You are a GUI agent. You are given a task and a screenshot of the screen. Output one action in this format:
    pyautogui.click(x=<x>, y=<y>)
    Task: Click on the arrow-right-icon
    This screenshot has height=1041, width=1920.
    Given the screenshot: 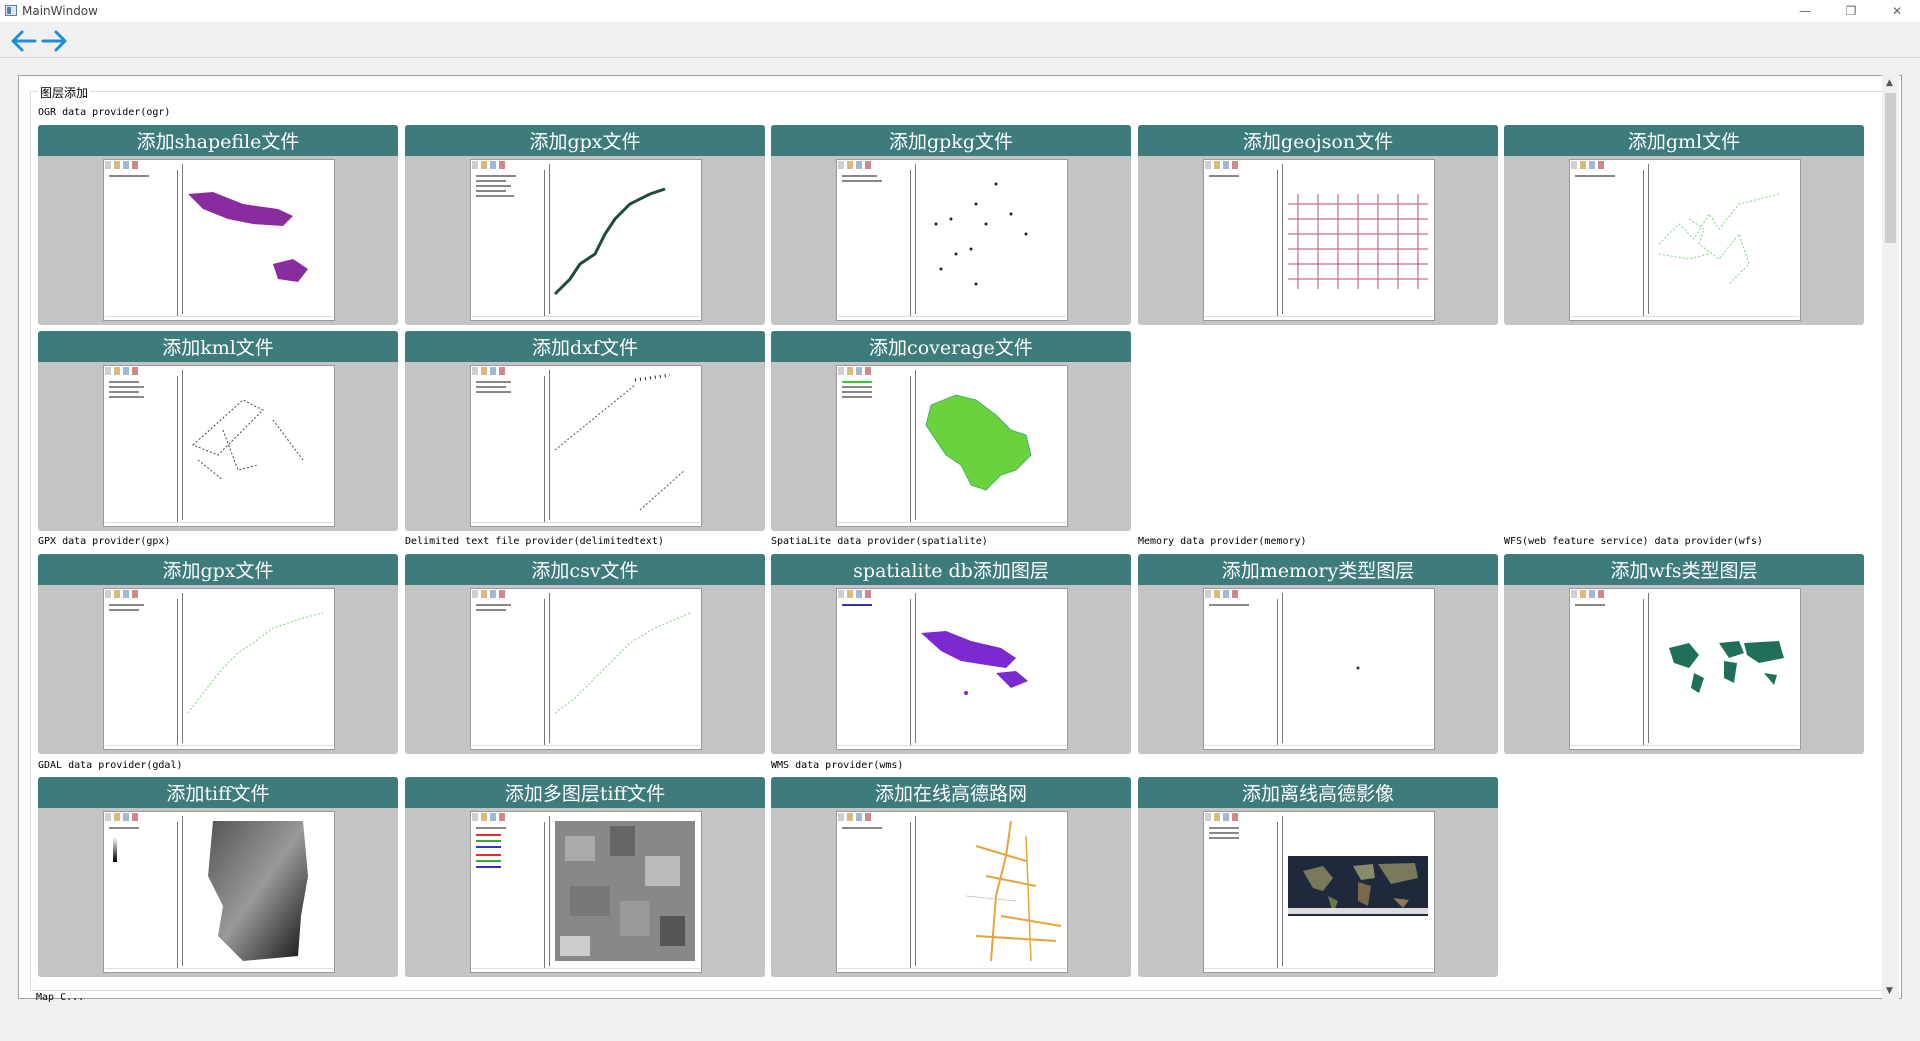 What is the action you would take?
    pyautogui.click(x=54, y=41)
    